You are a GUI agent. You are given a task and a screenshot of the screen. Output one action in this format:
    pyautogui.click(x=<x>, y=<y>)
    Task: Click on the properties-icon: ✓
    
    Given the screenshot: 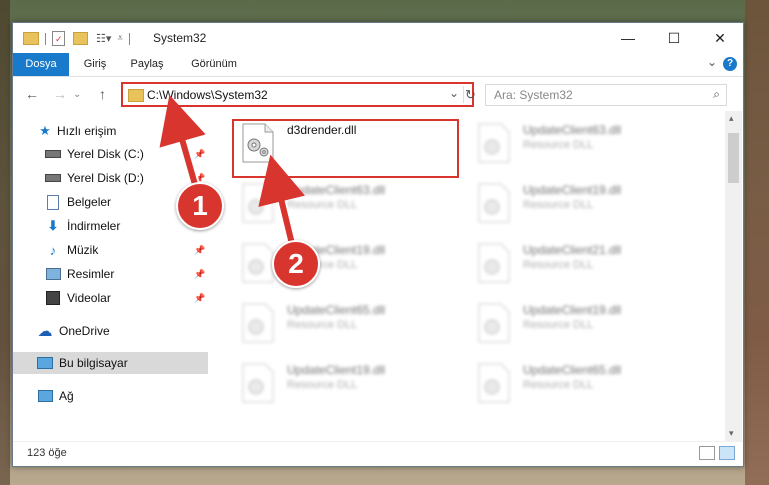 What is the action you would take?
    pyautogui.click(x=58, y=38)
    